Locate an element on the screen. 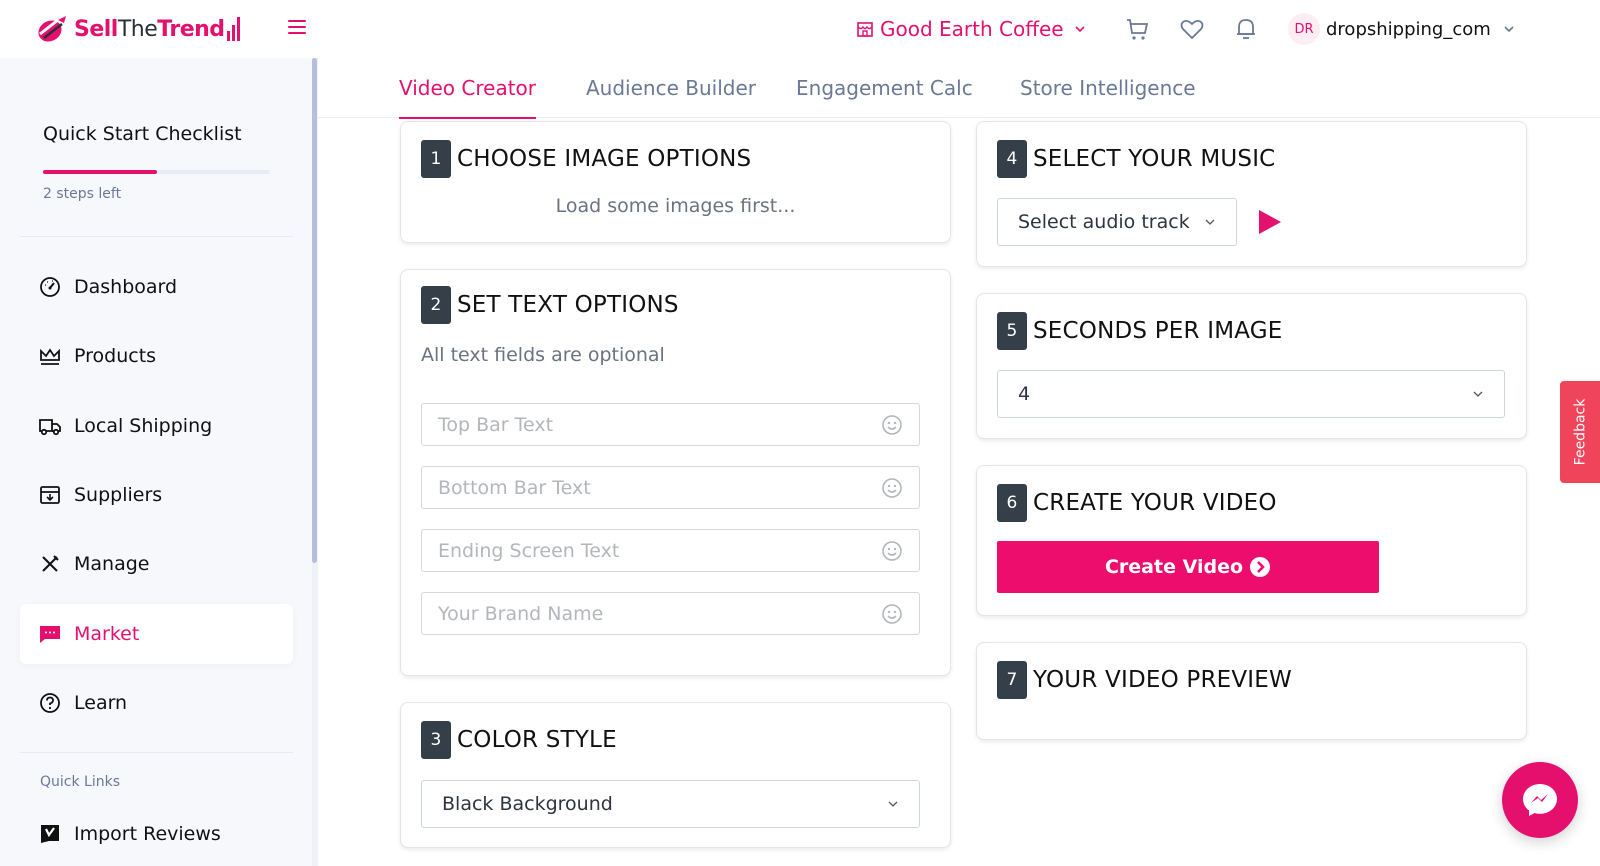 The width and height of the screenshot is (1600, 866). checklist-progress-bar is located at coordinates (156, 172).